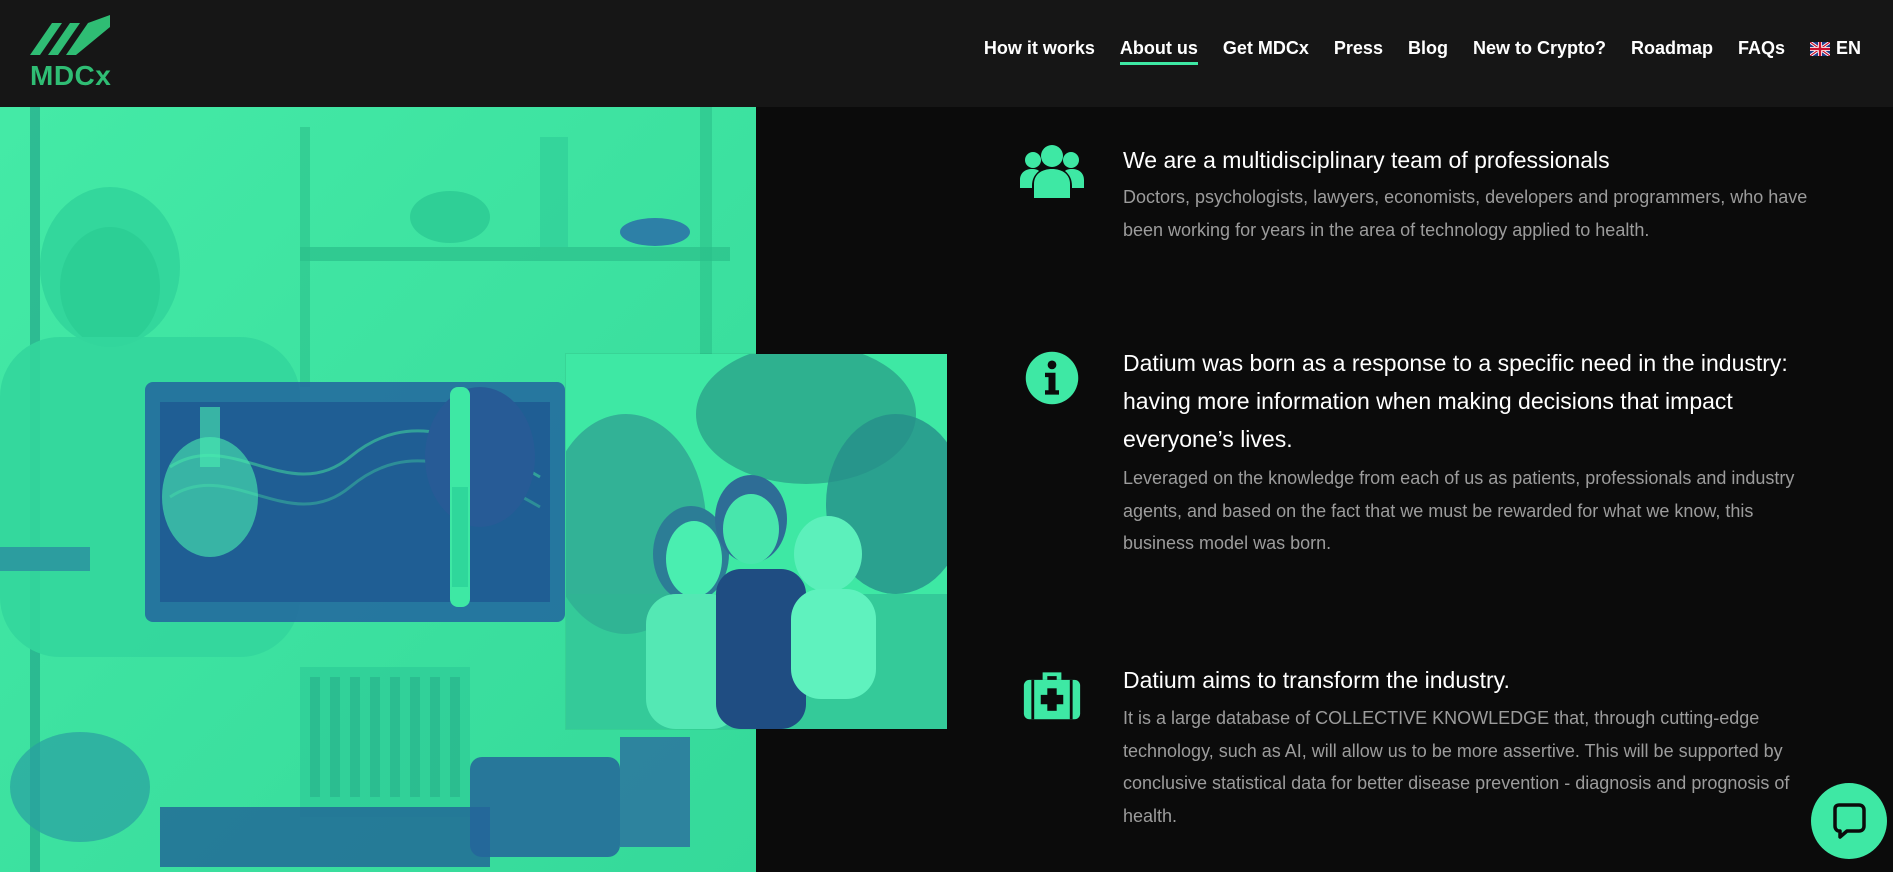  What do you see at coordinates (1848, 48) in the screenshot?
I see `language-label: EN` at bounding box center [1848, 48].